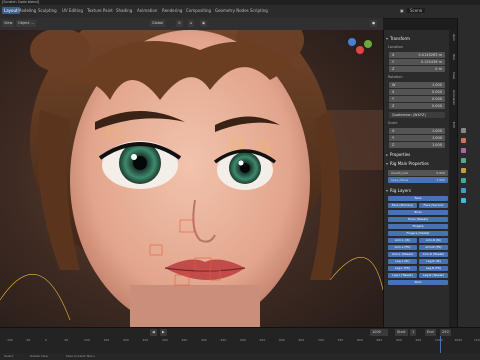 This screenshot has width=480, height=360. What do you see at coordinates (184, 340) in the screenshot?
I see `frame-tick-label: 350` at bounding box center [184, 340].